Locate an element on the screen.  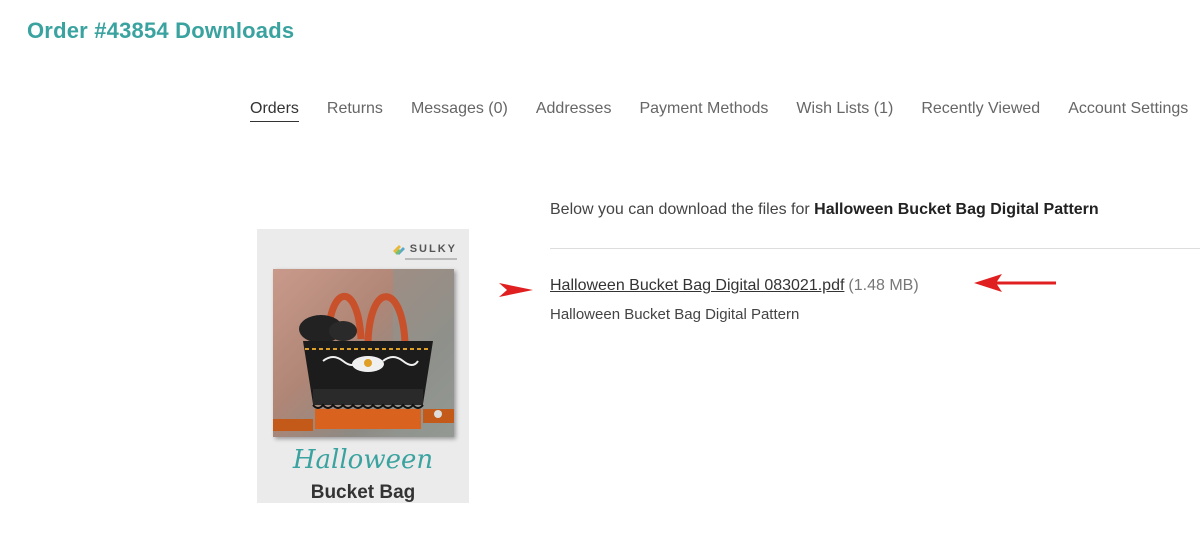
brand-name: SULKY is located at coordinates (433, 249).